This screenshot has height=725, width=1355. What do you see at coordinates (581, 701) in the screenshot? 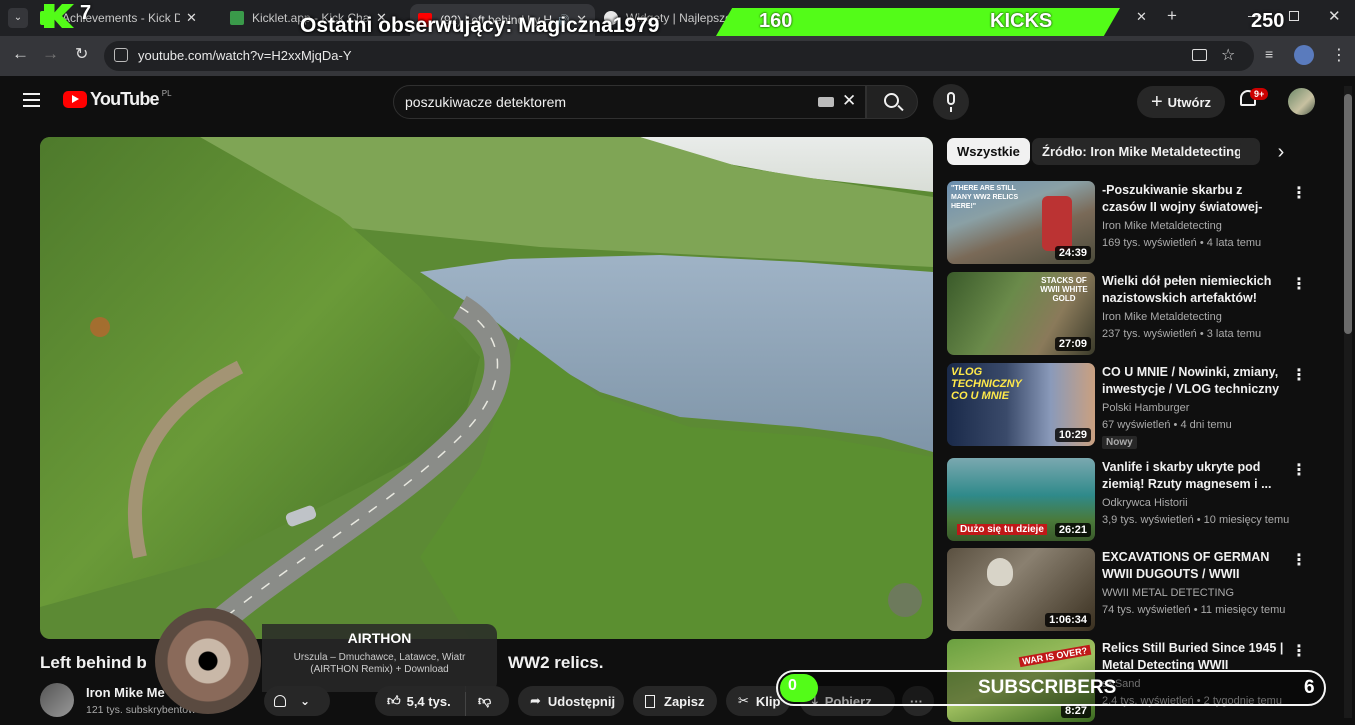
I see `share-label: Udostępnij` at bounding box center [581, 701].